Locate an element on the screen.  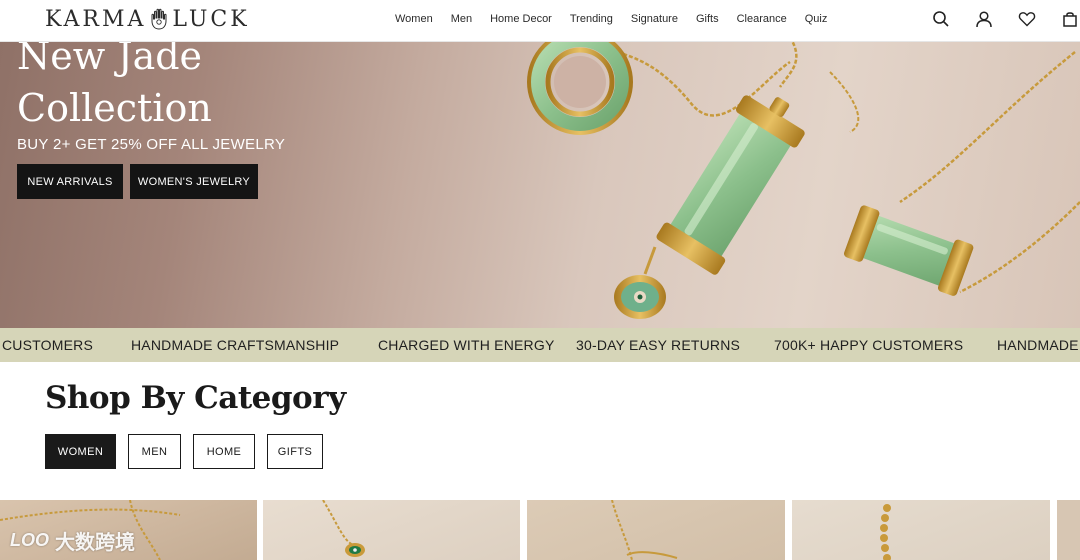
watermark: LOO 大数跨境 is located at coordinates (72, 540).